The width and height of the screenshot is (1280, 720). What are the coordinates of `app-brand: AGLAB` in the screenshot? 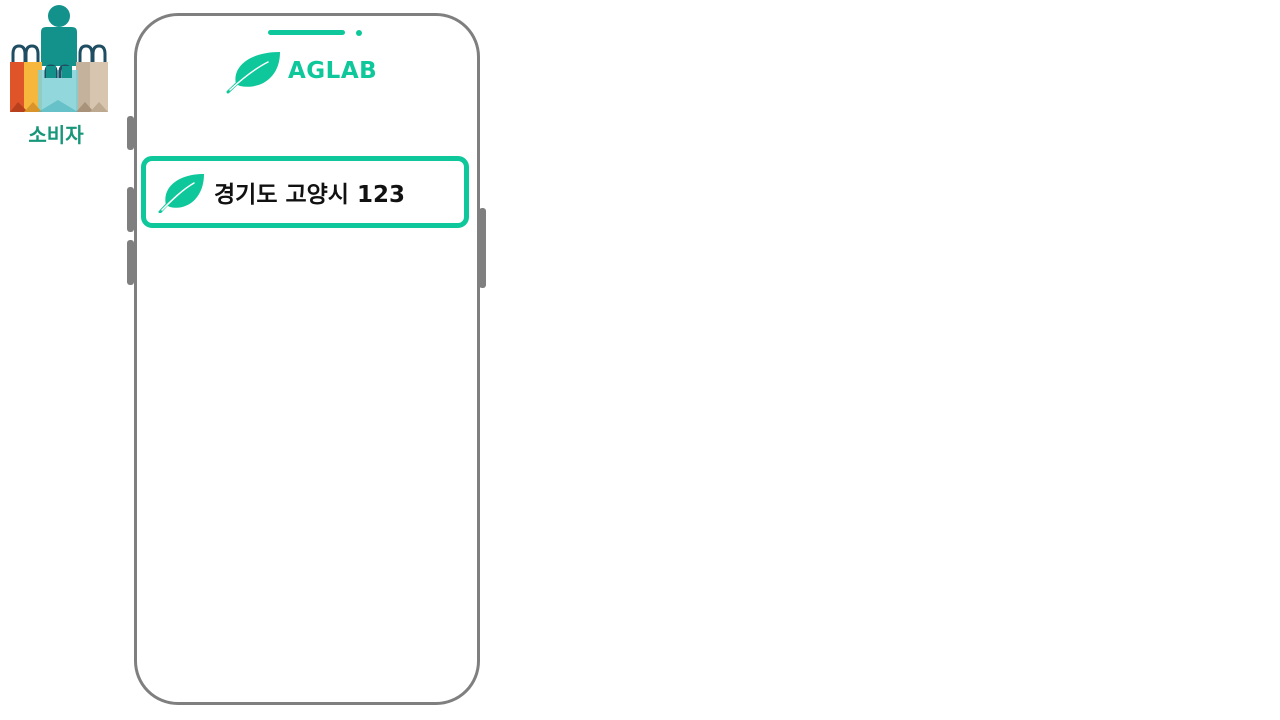 It's located at (301, 71).